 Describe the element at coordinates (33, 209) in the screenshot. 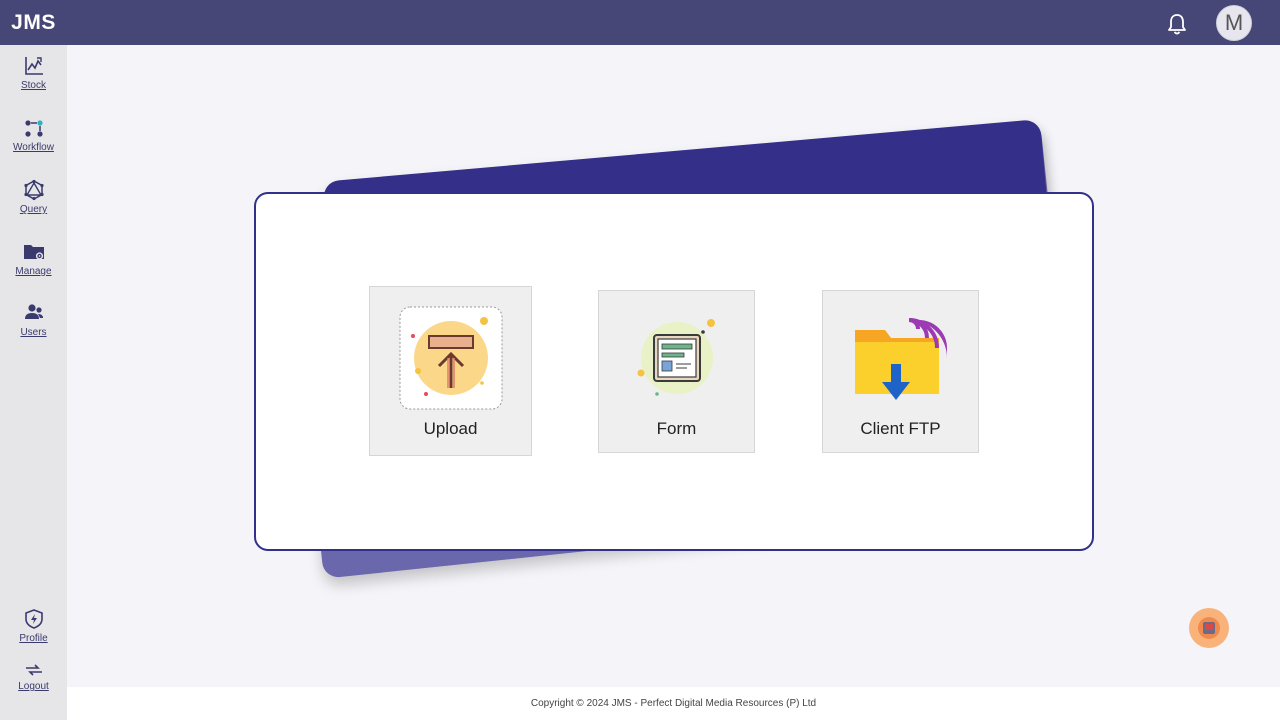

I see `sidebar-item-label: Query` at that location.